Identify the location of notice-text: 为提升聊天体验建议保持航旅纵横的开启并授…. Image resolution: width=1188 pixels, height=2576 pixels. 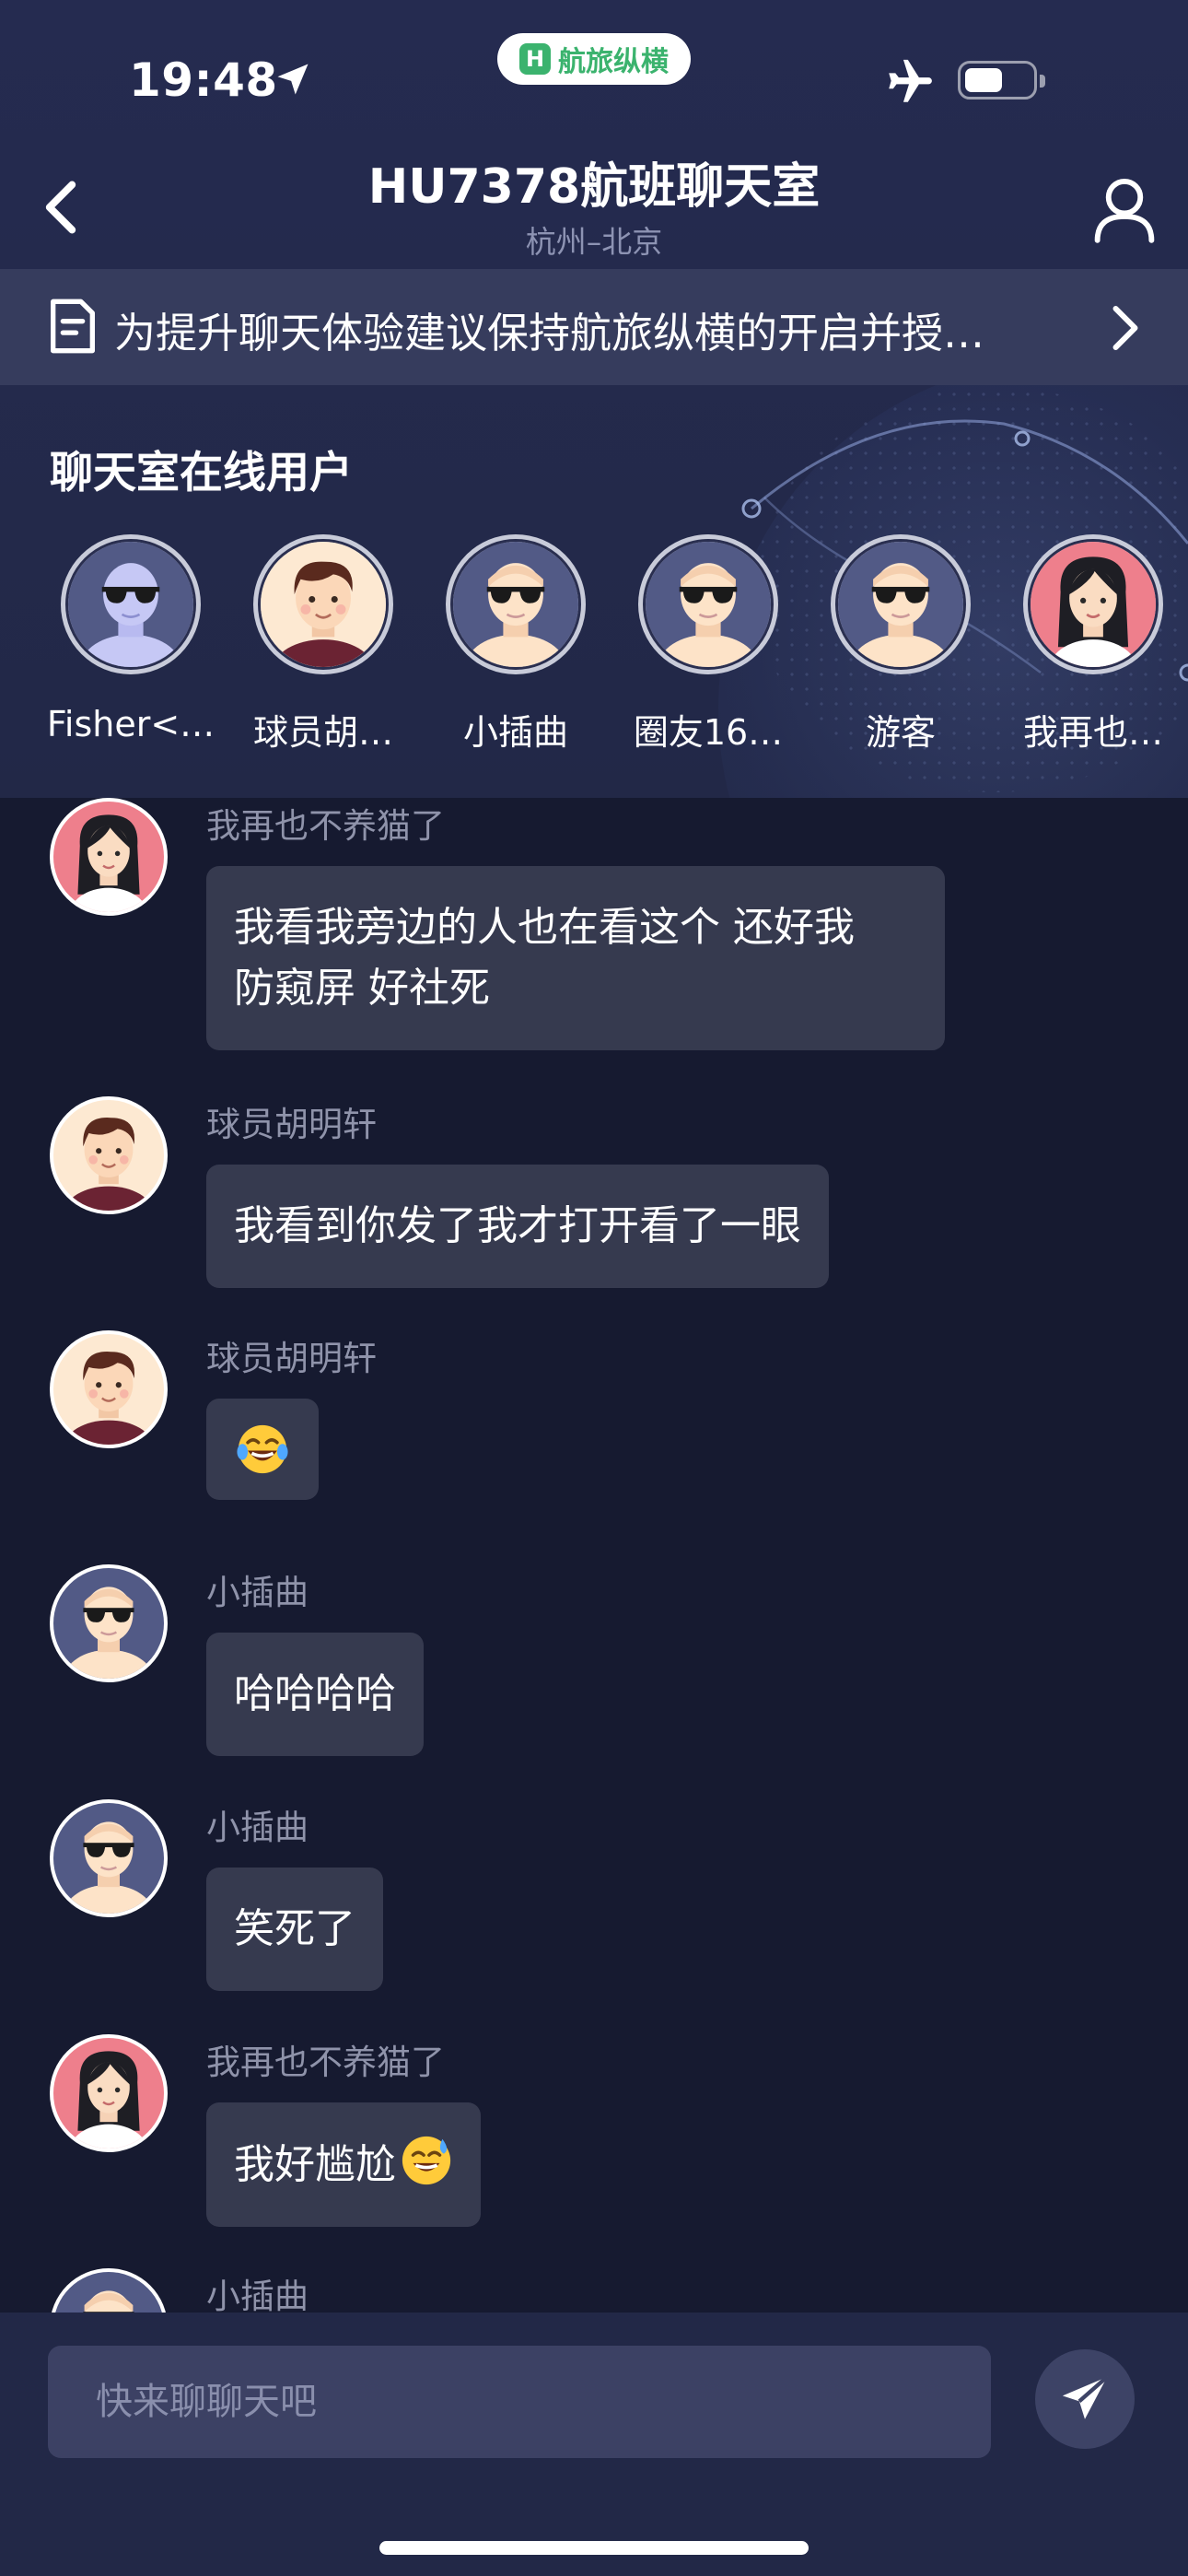
(549, 333).